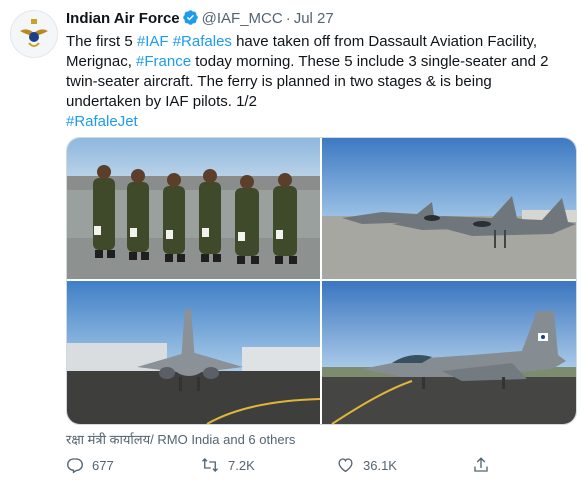 Image resolution: width=585 pixels, height=496 pixels. I want to click on share-button, so click(485, 465).